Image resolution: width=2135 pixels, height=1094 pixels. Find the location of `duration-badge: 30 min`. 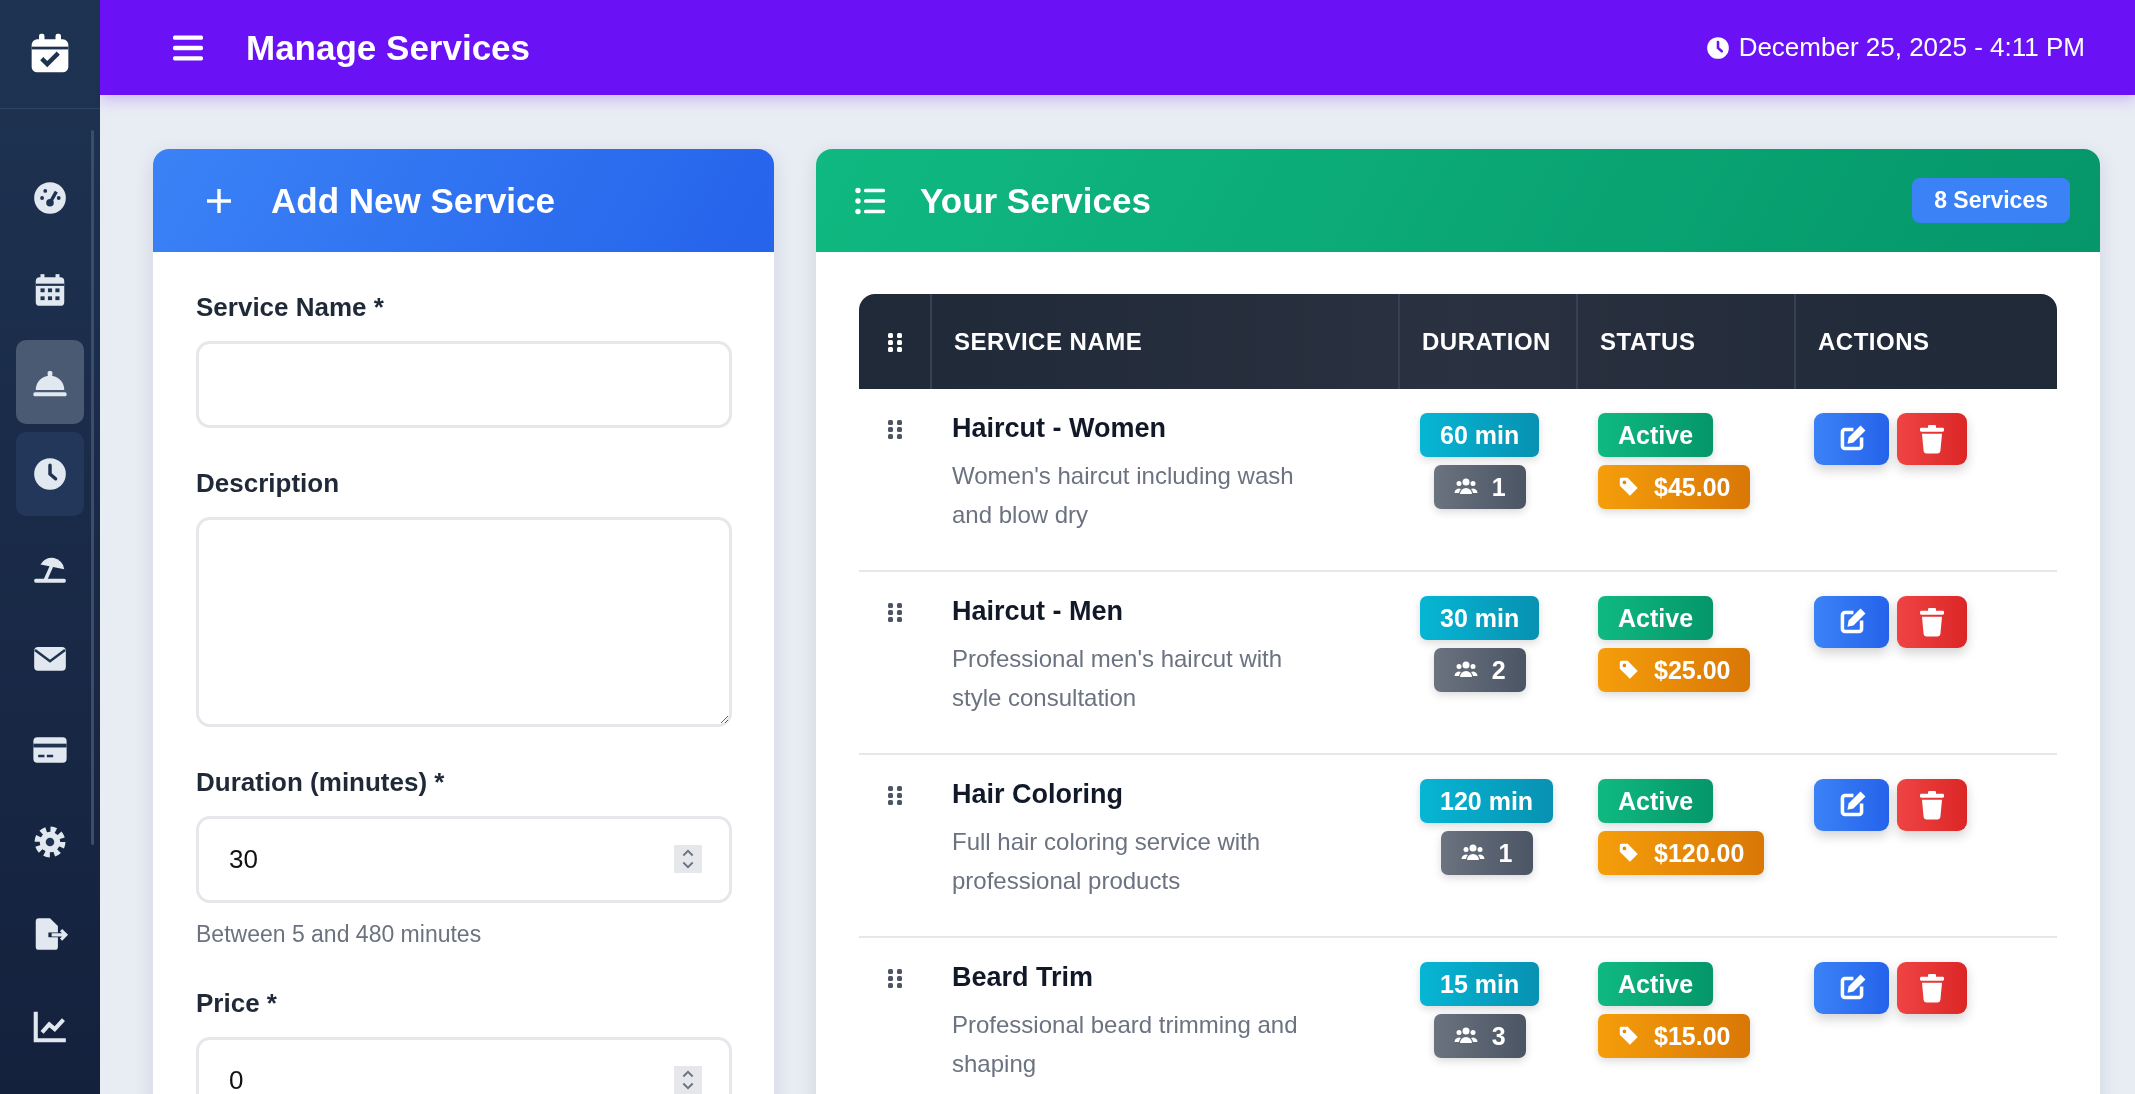

duration-badge: 30 min is located at coordinates (1480, 618).